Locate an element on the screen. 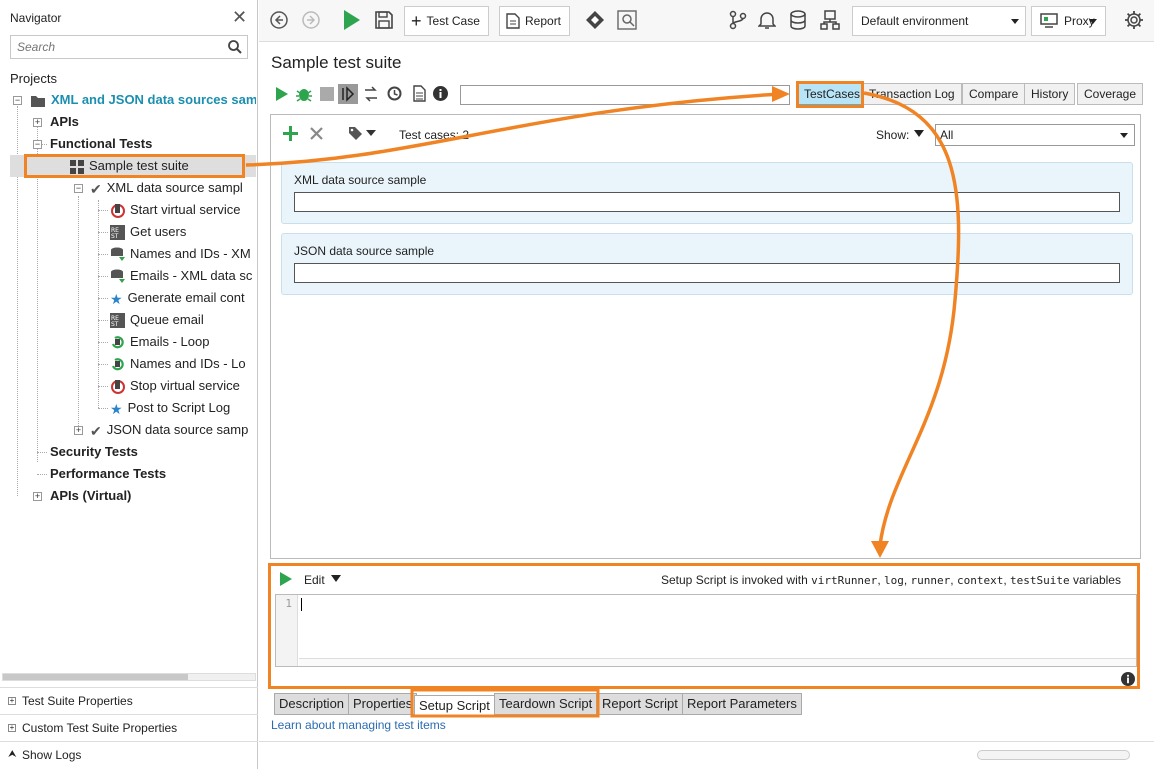 The width and height of the screenshot is (1154, 769). tree-item-json-case: ✔ JSON data source samp is located at coordinates (173, 430).